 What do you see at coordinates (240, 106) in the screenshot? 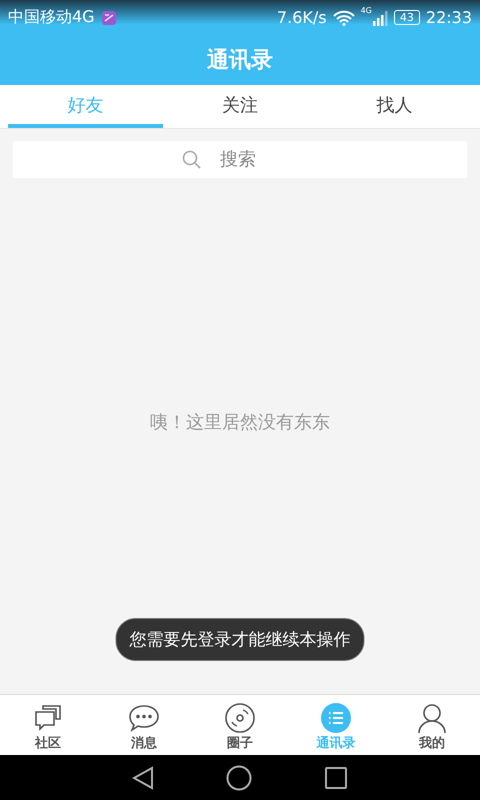
I see `tab: 关注` at bounding box center [240, 106].